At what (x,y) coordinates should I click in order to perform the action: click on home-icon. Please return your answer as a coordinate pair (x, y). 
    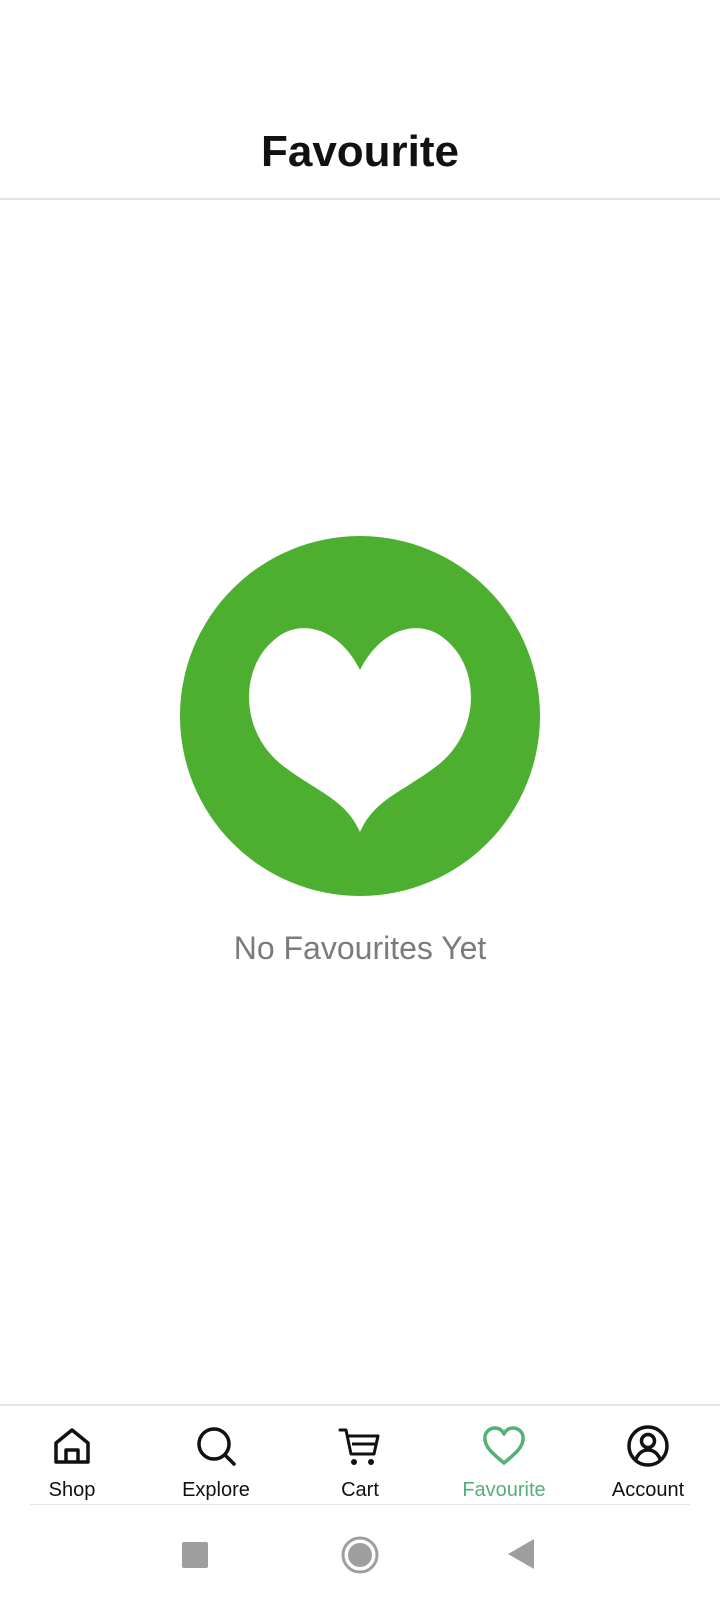
    Looking at the image, I should click on (72, 1446).